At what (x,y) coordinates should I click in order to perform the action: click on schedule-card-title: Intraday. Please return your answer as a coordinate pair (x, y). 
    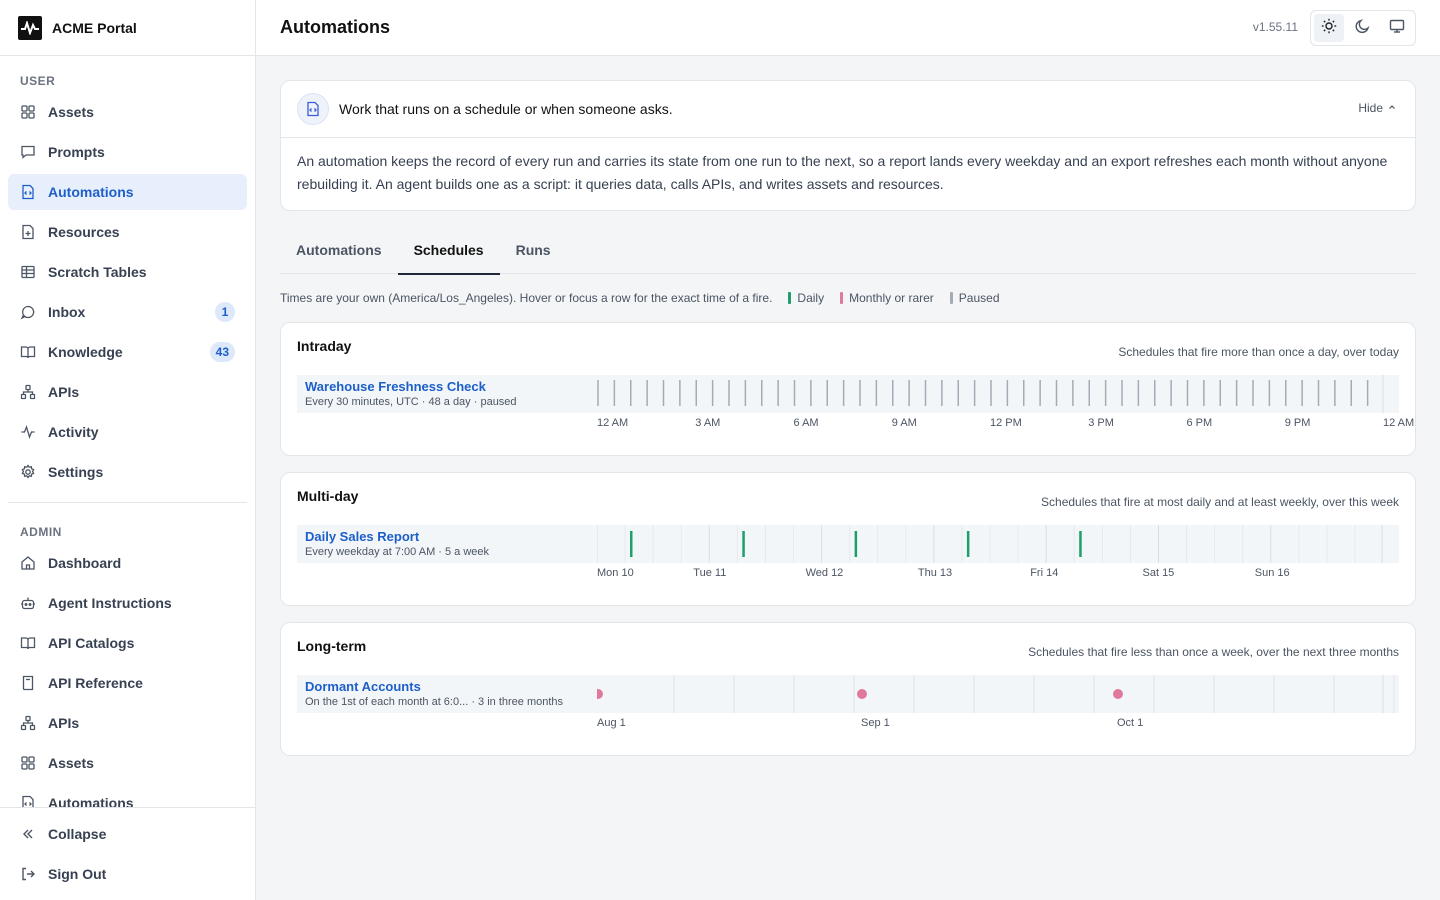
    Looking at the image, I should click on (324, 346).